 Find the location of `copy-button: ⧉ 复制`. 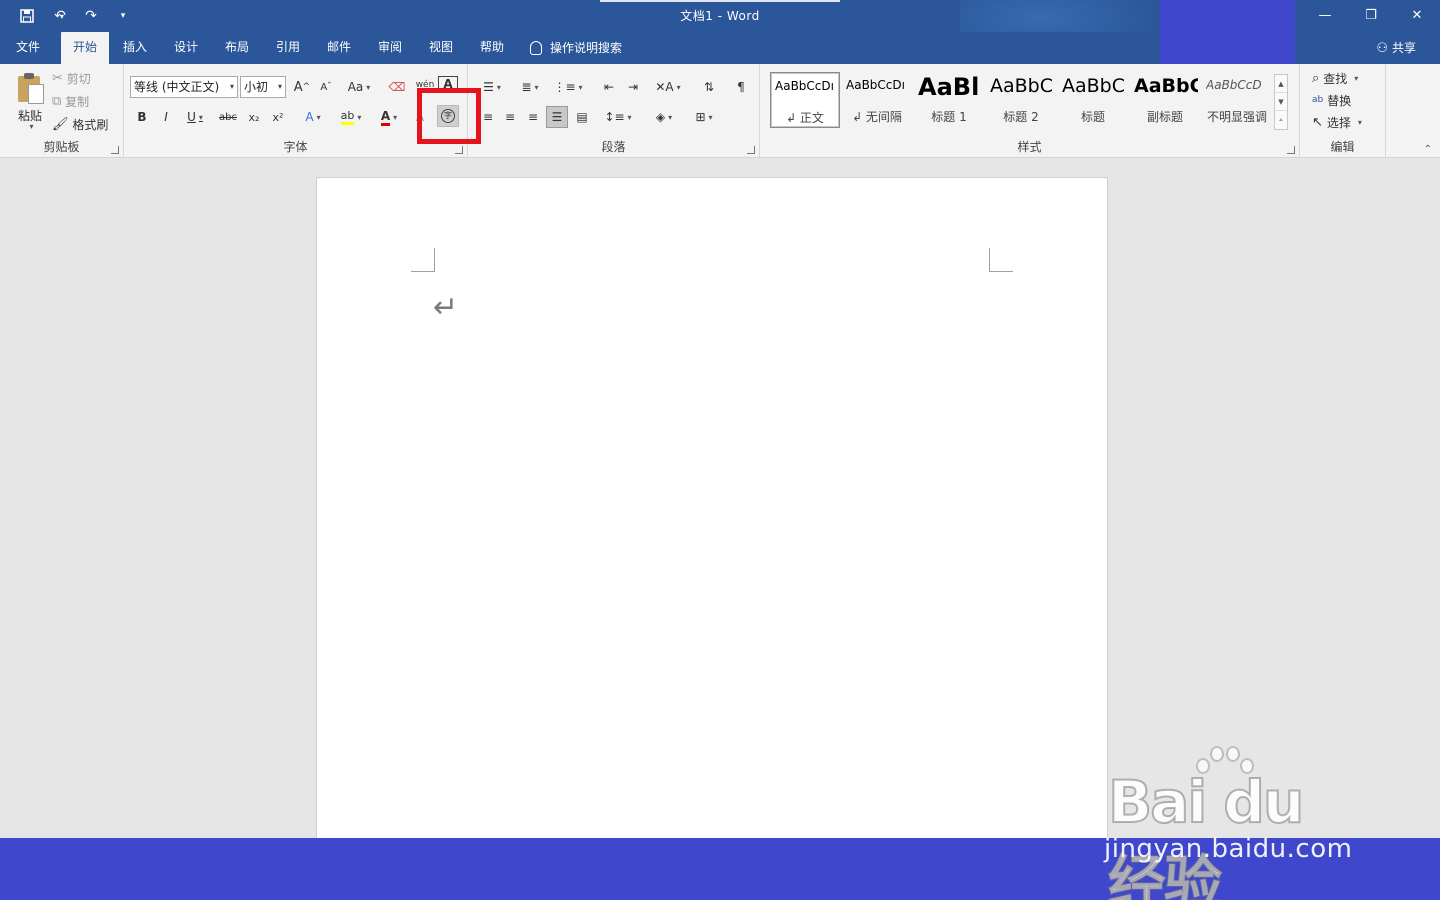

copy-button: ⧉ 复制 is located at coordinates (70, 101).